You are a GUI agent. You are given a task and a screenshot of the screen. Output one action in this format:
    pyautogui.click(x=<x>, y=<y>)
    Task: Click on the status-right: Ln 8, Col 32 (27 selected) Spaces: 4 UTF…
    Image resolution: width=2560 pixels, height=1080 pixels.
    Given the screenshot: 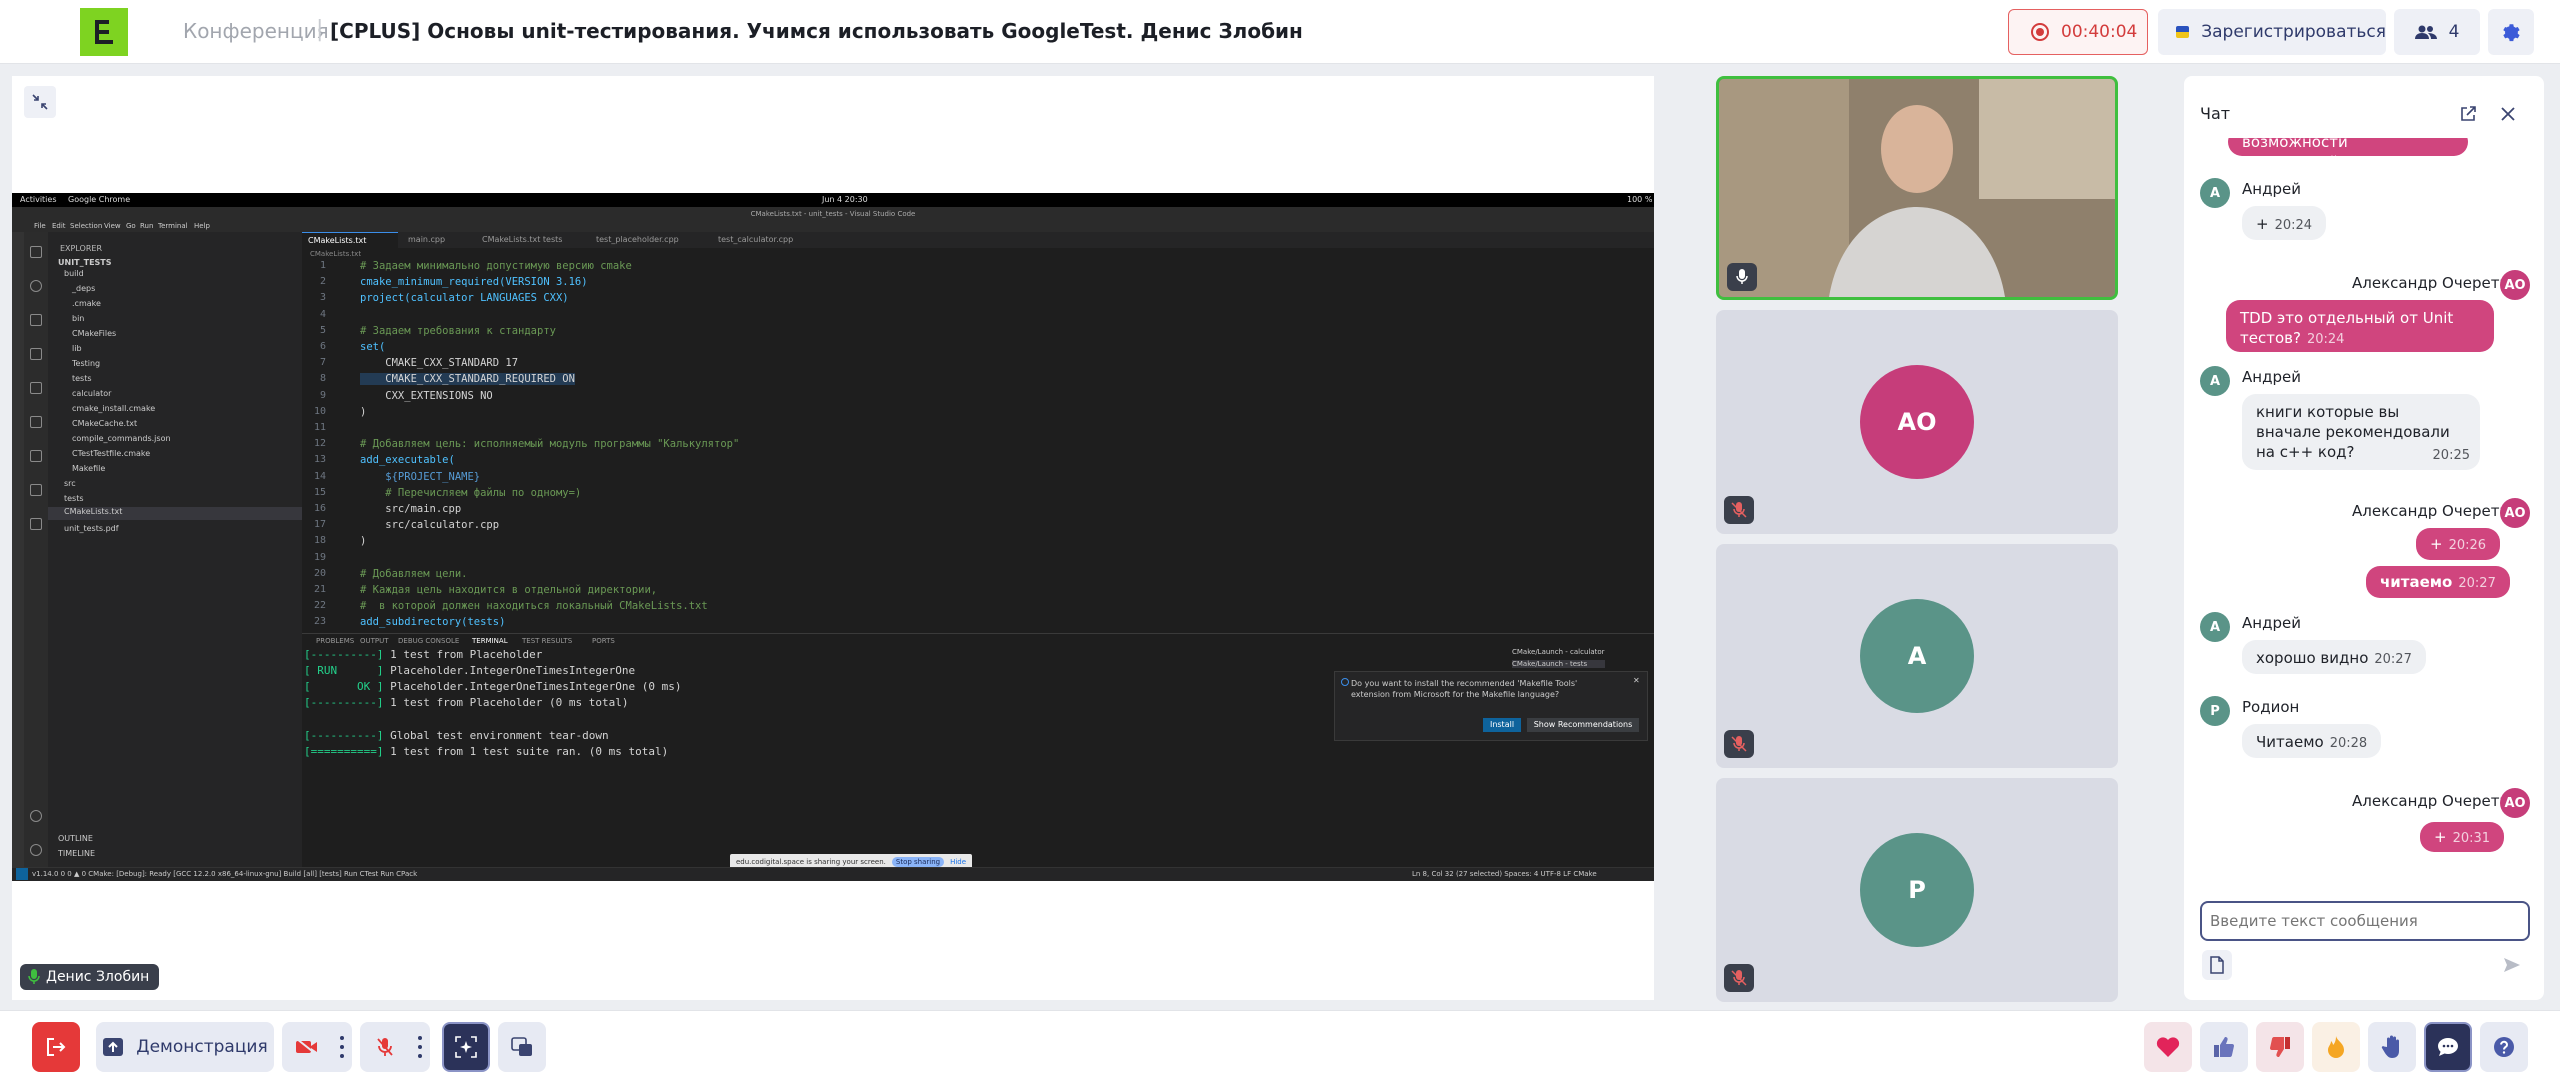 What is the action you would take?
    pyautogui.click(x=1504, y=874)
    